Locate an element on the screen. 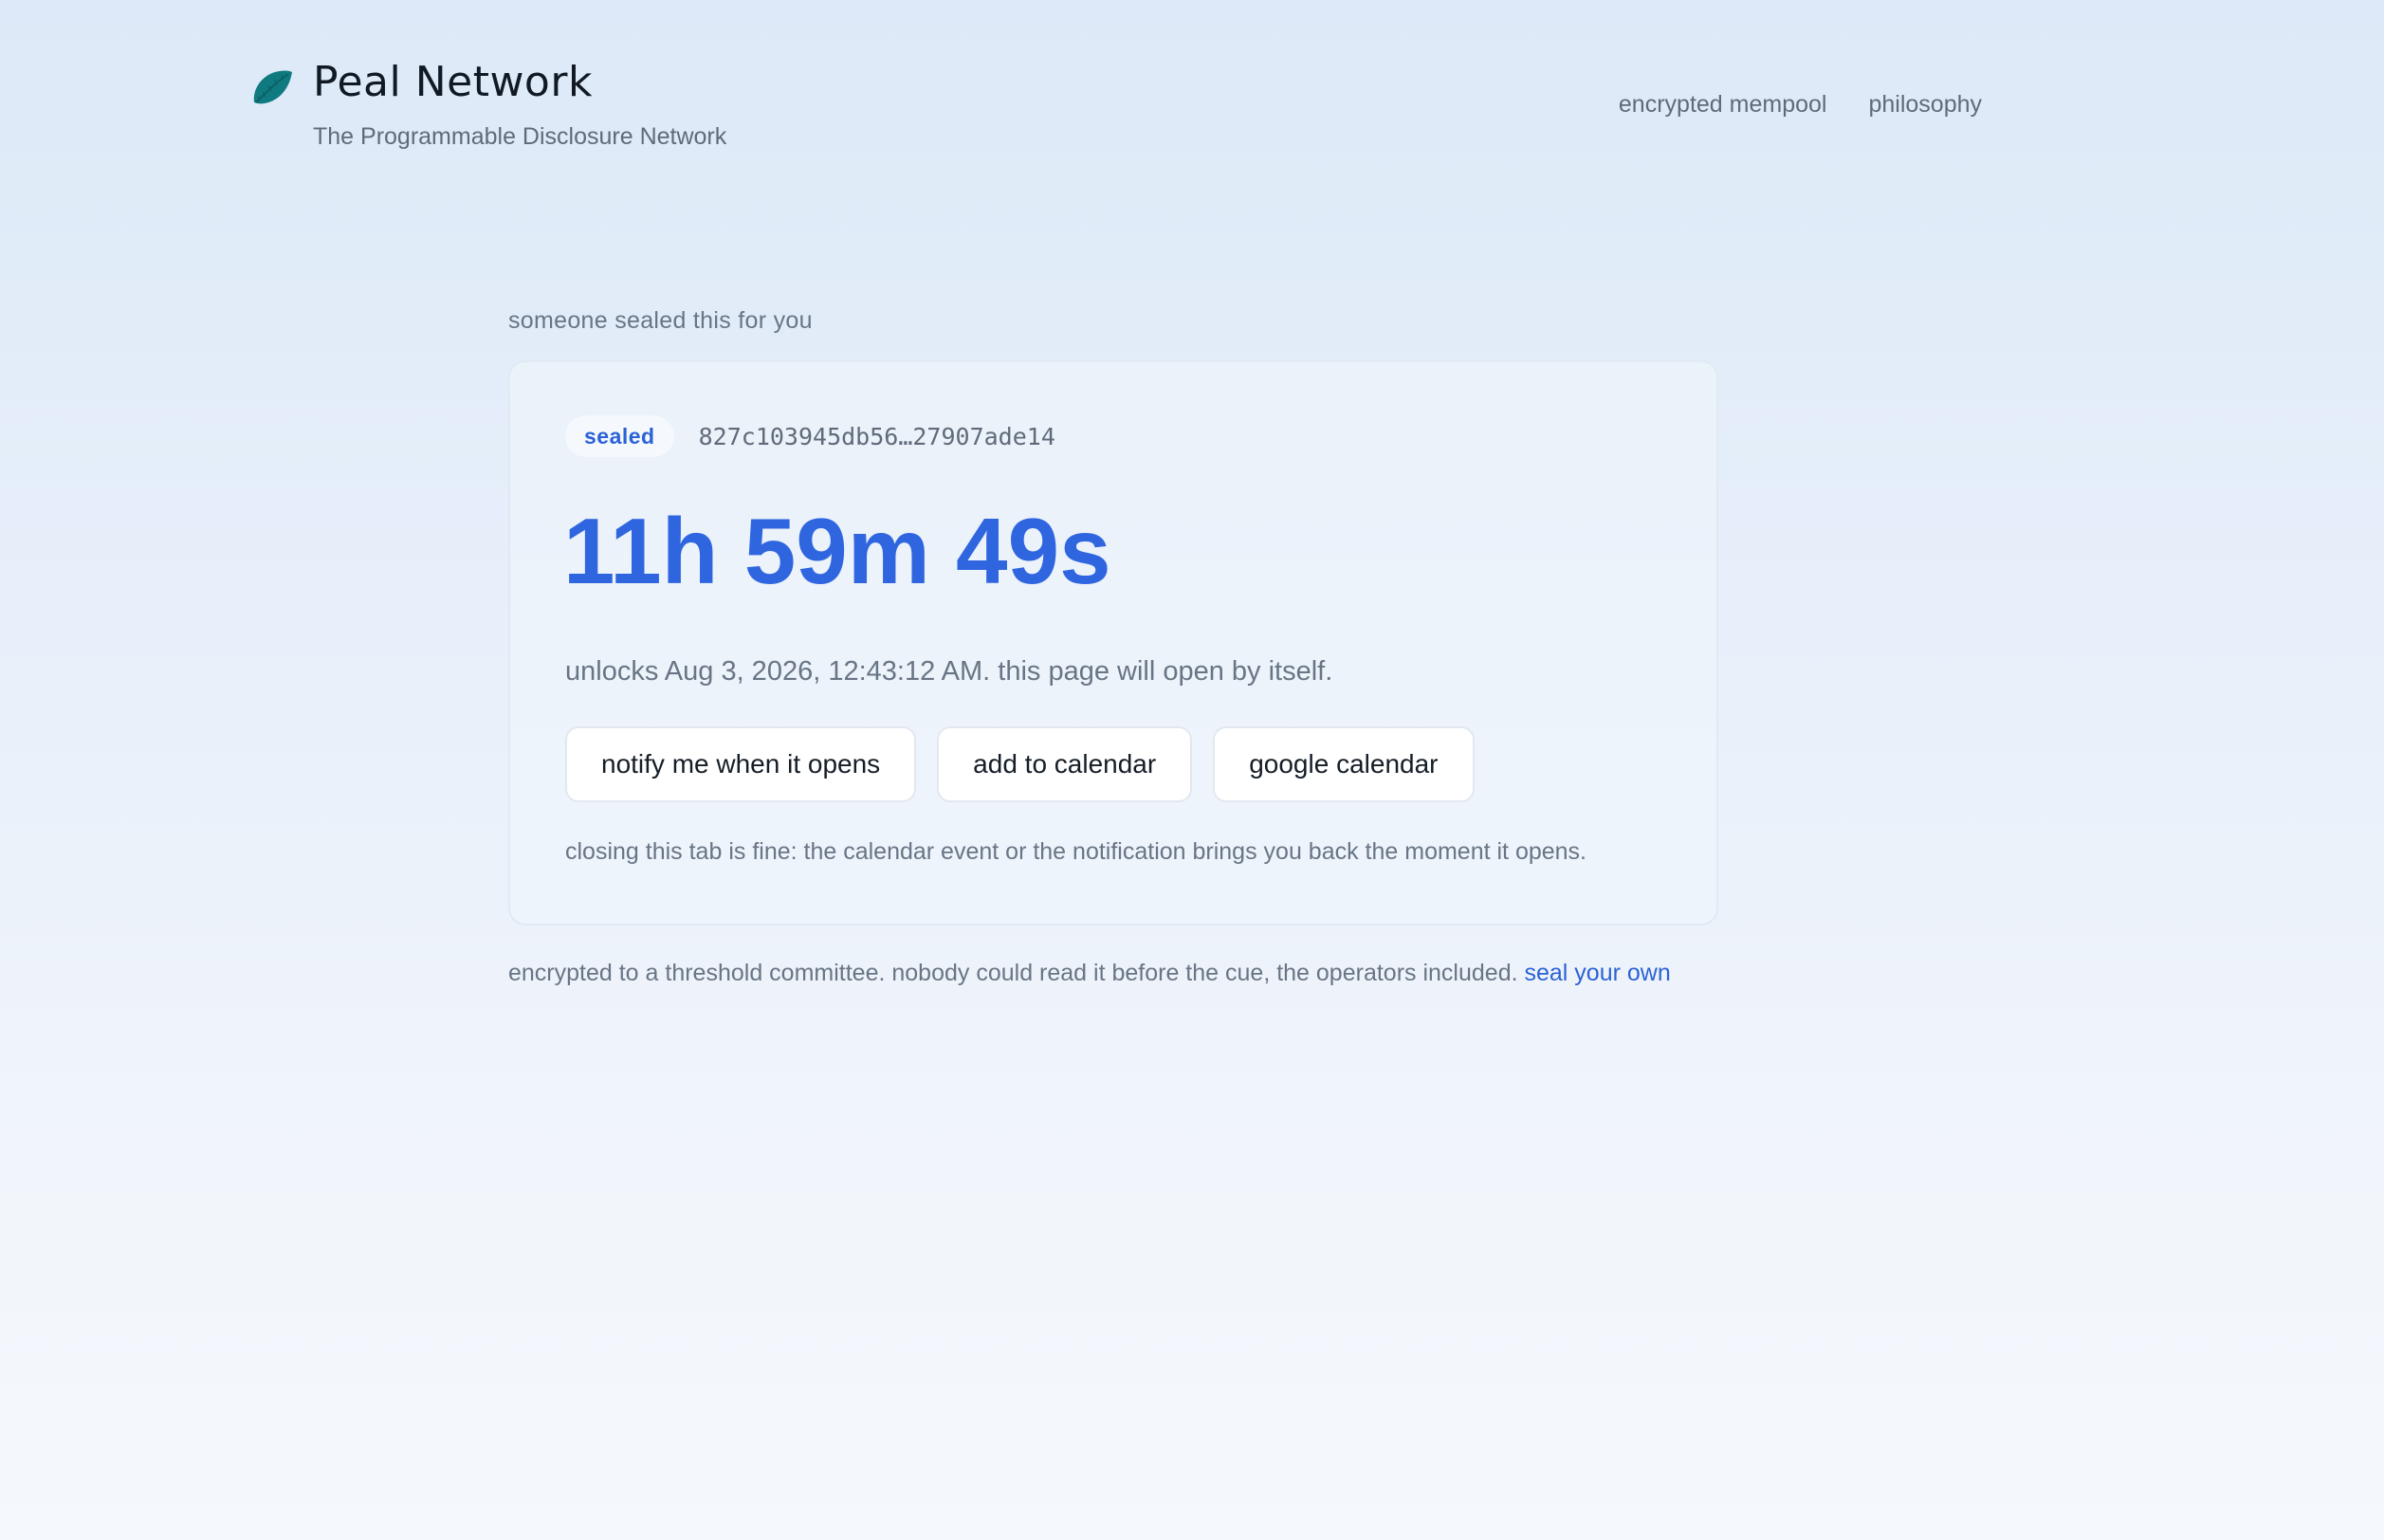 This screenshot has height=1540, width=2384. add-to-calendar-button: add to calendar is located at coordinates (1065, 764).